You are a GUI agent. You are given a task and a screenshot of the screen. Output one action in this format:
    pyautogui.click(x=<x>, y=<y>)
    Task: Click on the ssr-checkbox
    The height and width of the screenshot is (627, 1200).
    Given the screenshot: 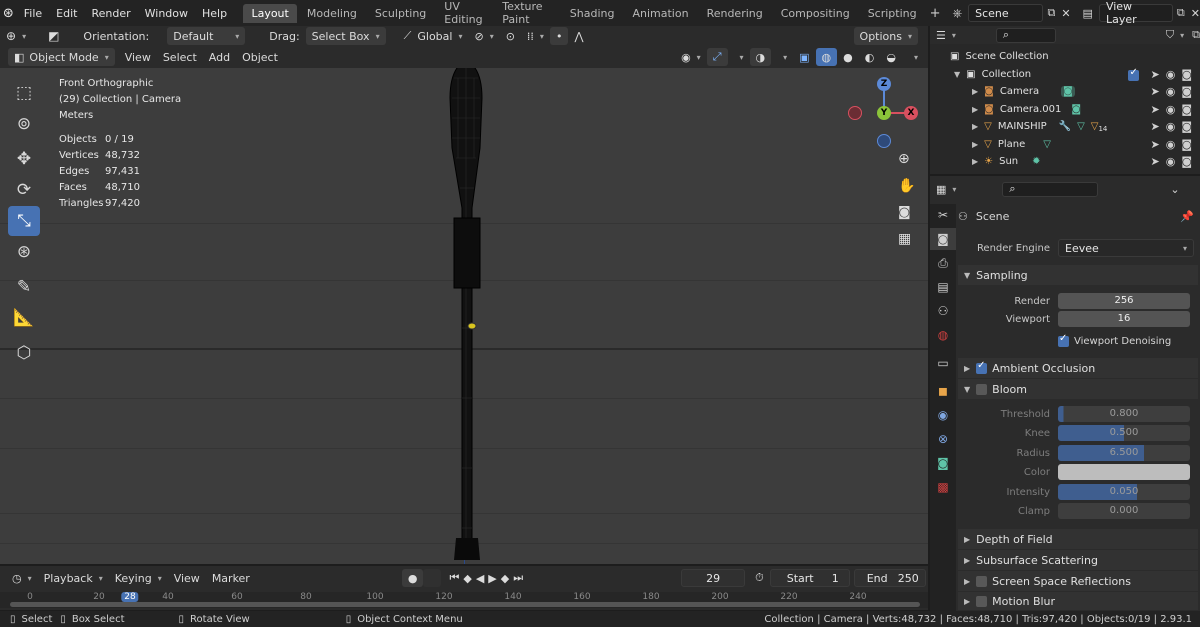 What is the action you would take?
    pyautogui.click(x=982, y=581)
    